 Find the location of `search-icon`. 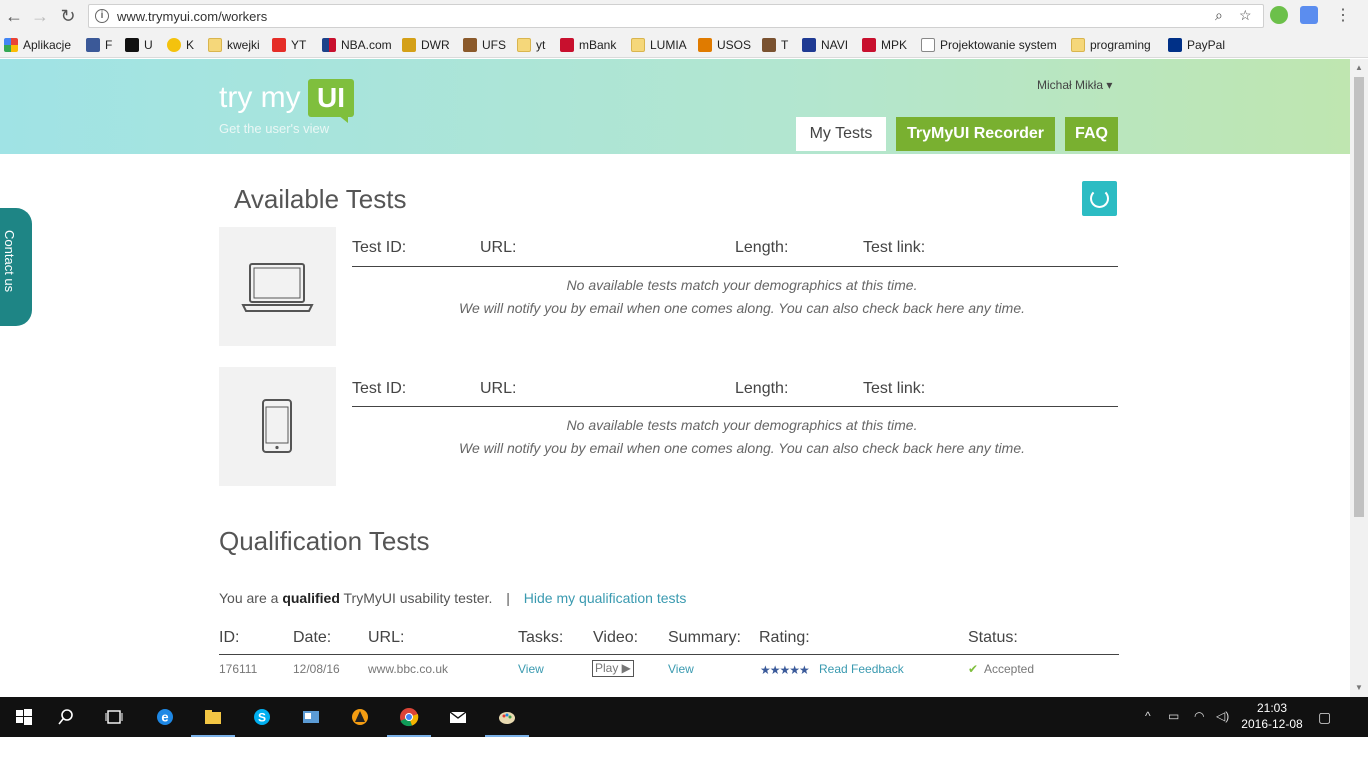

search-icon is located at coordinates (65, 717).